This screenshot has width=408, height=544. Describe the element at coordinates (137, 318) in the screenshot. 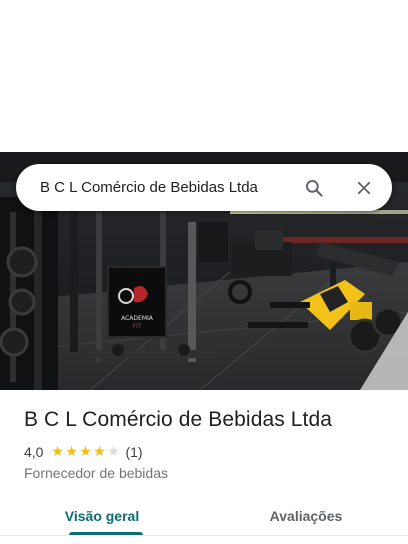

I see `sign-text: ACADEMIA` at that location.